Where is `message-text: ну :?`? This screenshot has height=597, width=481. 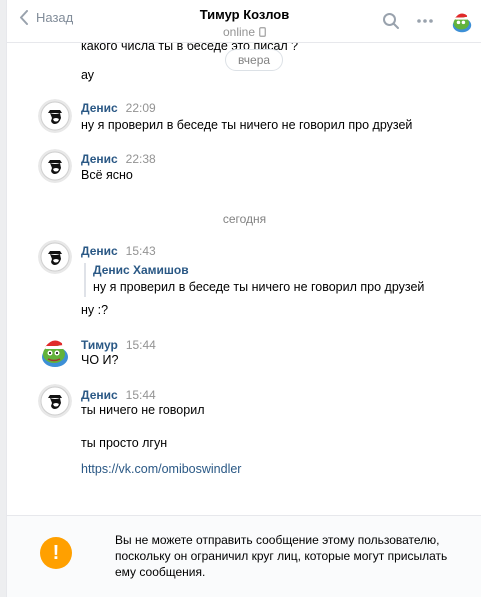 message-text: ну :? is located at coordinates (95, 310).